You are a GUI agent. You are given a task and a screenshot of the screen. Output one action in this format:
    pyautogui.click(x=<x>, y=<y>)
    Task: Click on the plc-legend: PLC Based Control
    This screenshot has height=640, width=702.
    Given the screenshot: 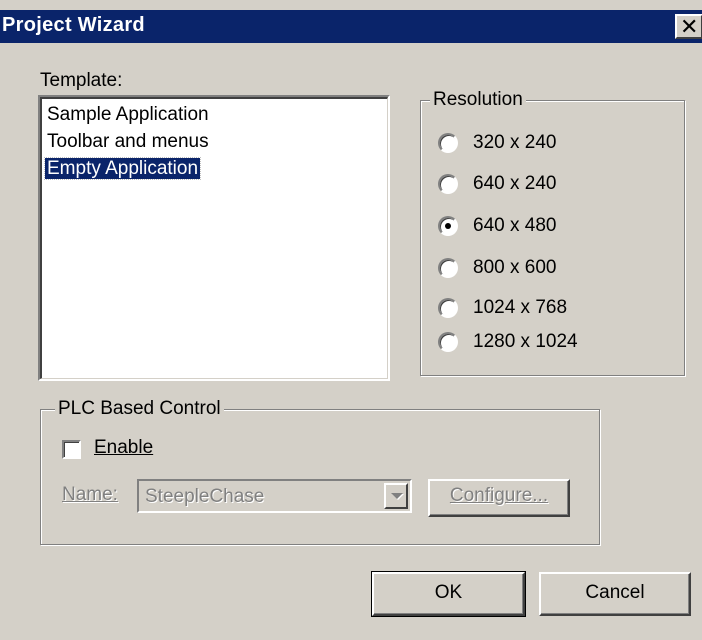 What is the action you would take?
    pyautogui.click(x=139, y=409)
    